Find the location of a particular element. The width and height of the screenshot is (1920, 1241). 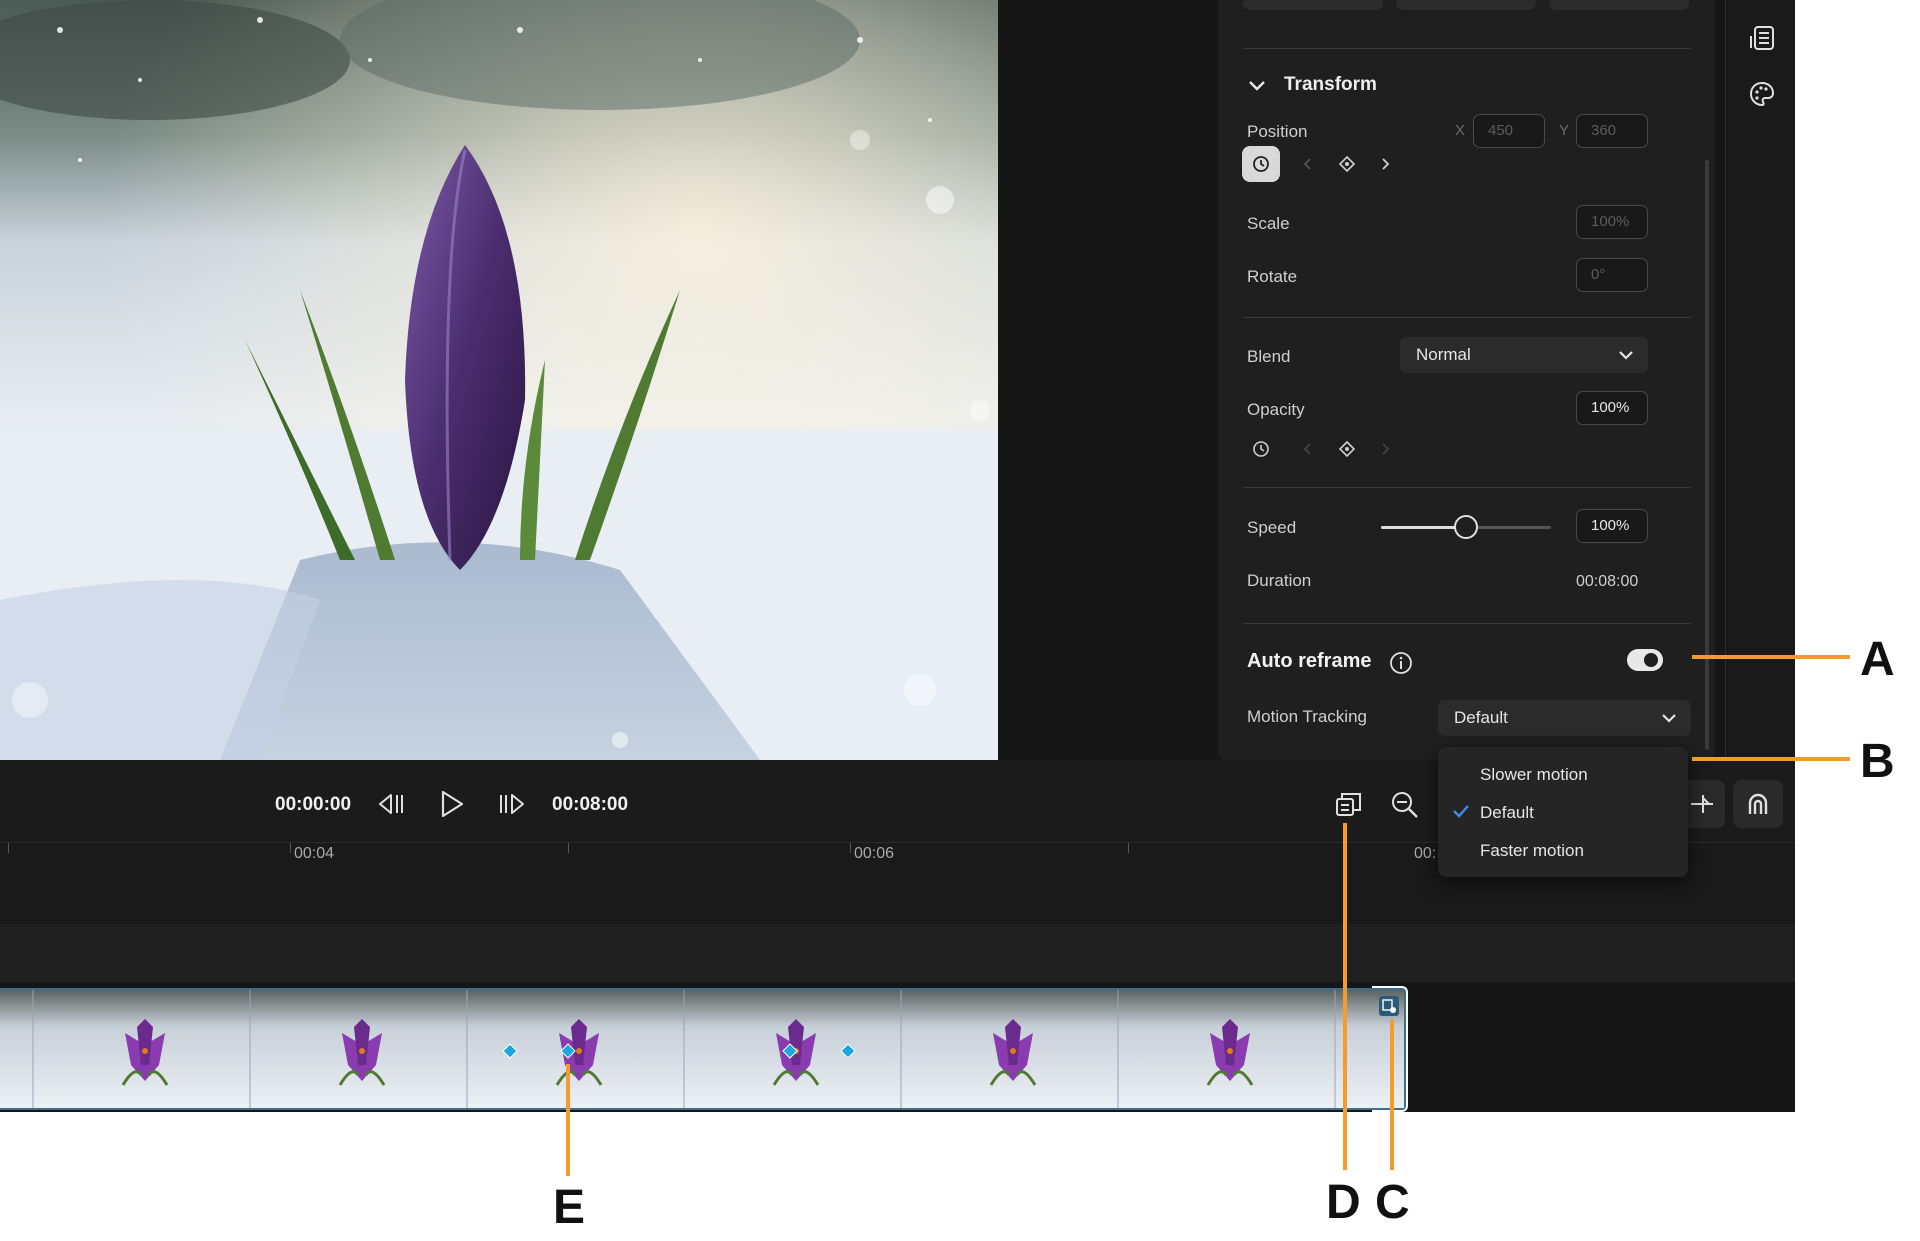

duration-value: 00:08:00 is located at coordinates (1607, 581).